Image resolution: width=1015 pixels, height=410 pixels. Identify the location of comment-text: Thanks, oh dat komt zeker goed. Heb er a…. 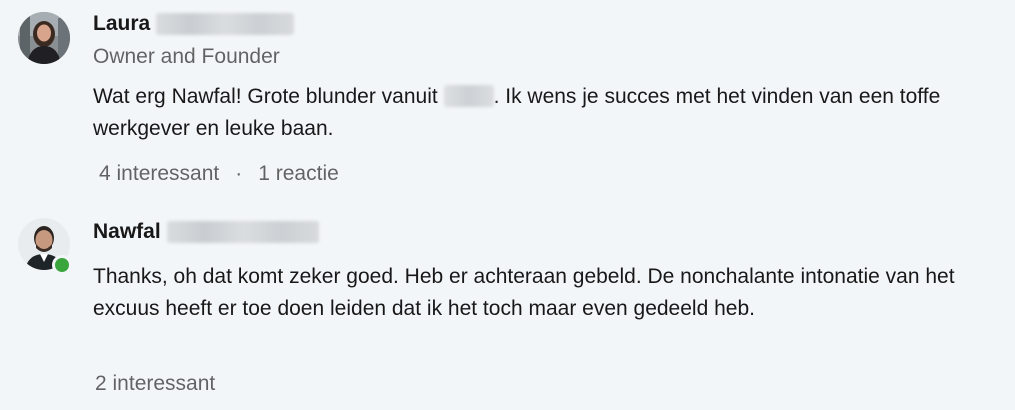
(524, 292).